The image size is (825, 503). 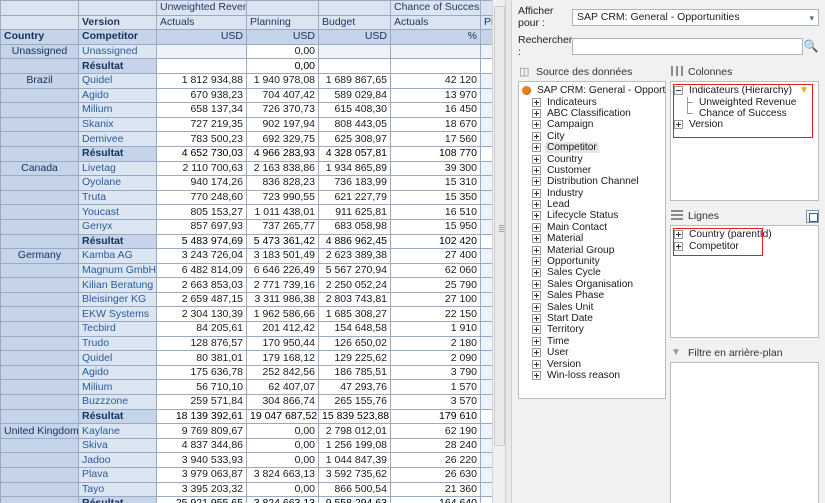 I want to click on data-cell: 179 168,12, so click(x=282, y=358).